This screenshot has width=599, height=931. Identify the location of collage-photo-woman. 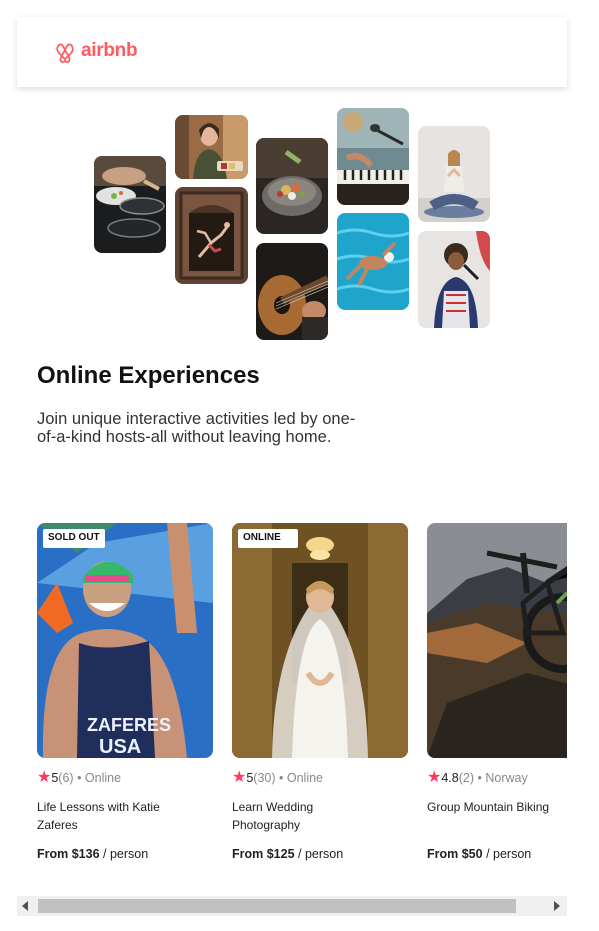
(211, 147).